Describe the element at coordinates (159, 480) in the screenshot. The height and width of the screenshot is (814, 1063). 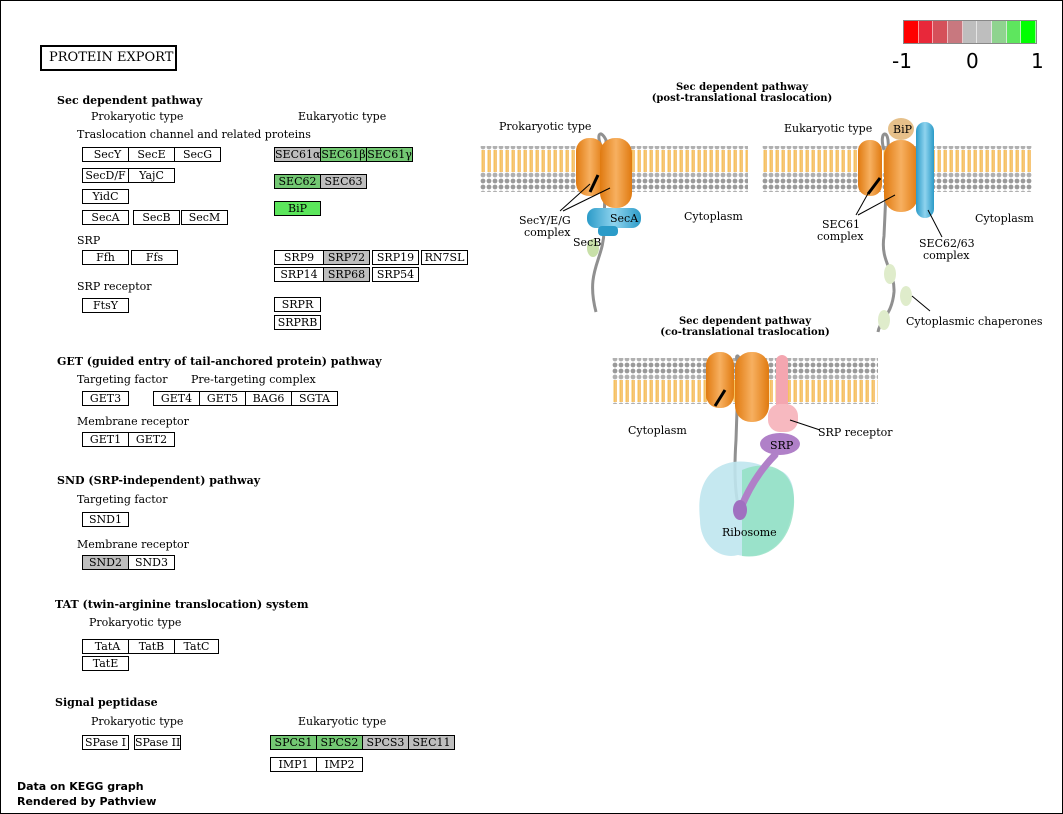
I see `section-snd-heading: SND (SRP-independent) pathway` at that location.